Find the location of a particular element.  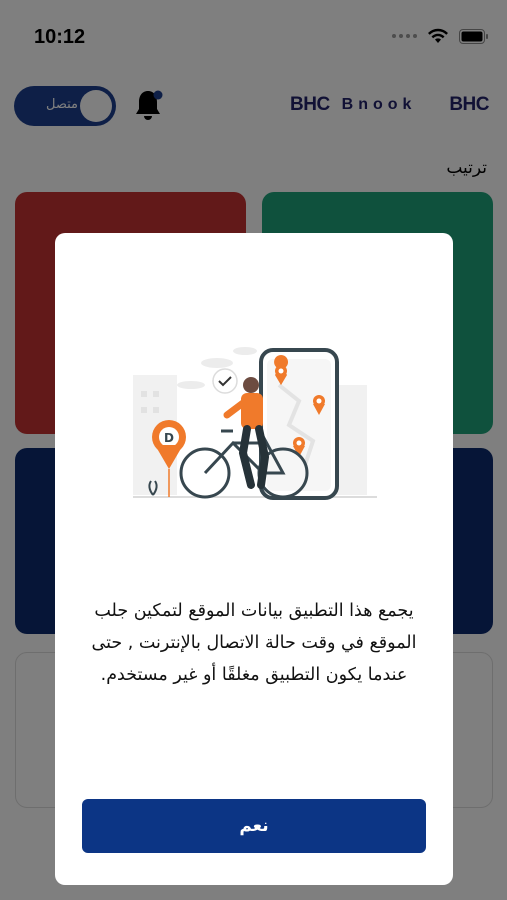

pin-letter: D is located at coordinates (169, 438).